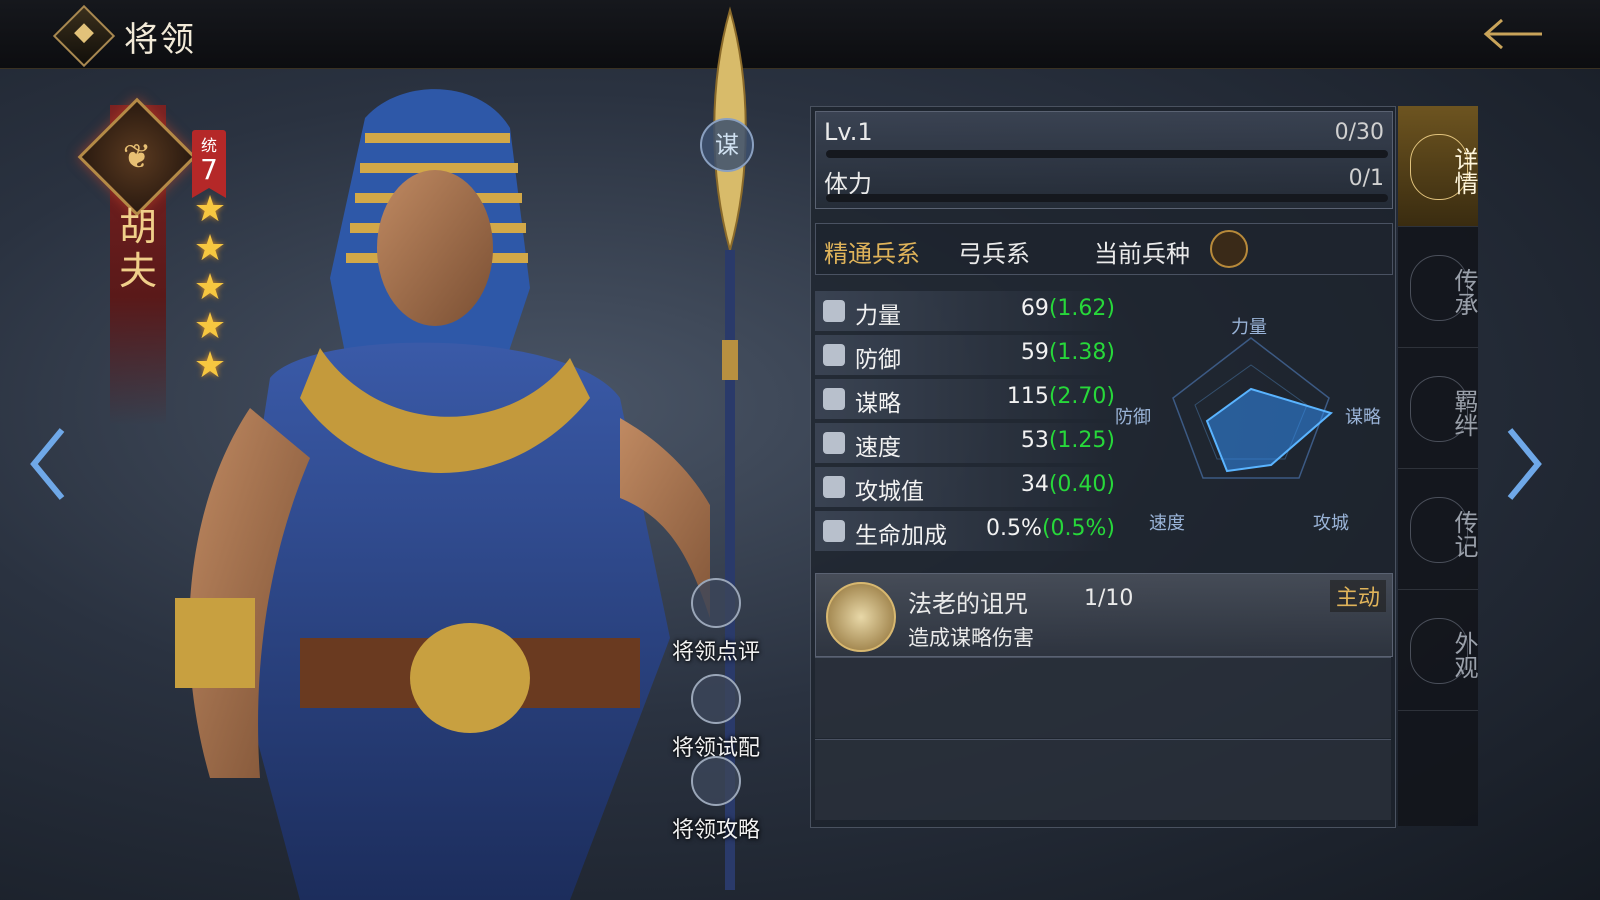 The width and height of the screenshot is (1600, 900). What do you see at coordinates (1081, 440) in the screenshot?
I see `stat-growth: (1.25)` at bounding box center [1081, 440].